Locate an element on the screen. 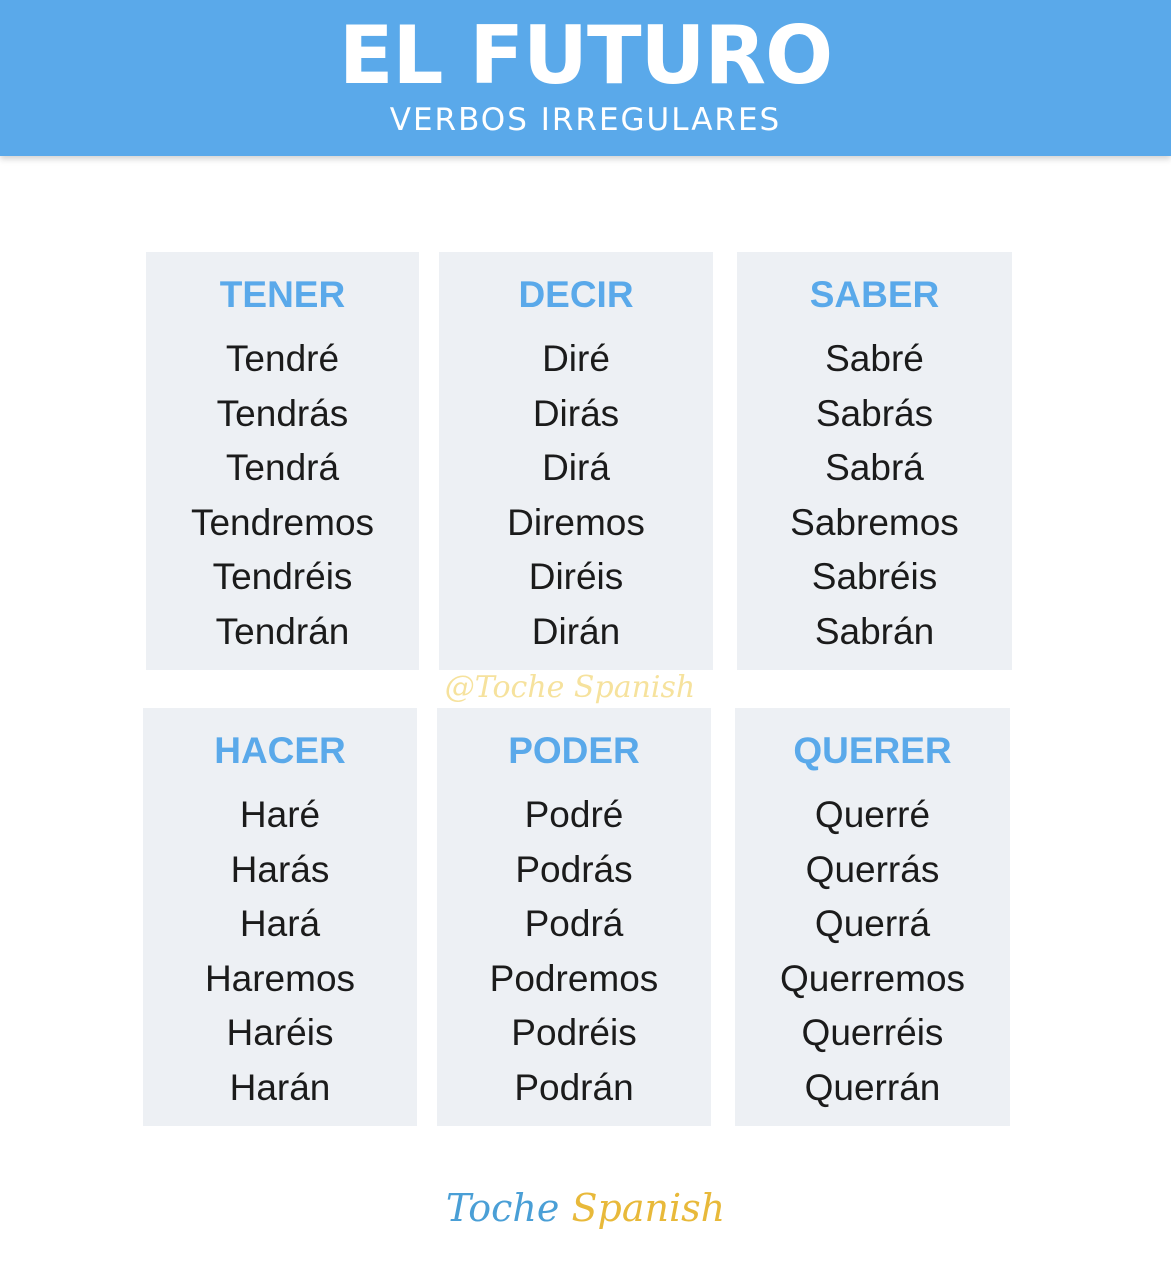  conjugation: Sabréis is located at coordinates (874, 577).